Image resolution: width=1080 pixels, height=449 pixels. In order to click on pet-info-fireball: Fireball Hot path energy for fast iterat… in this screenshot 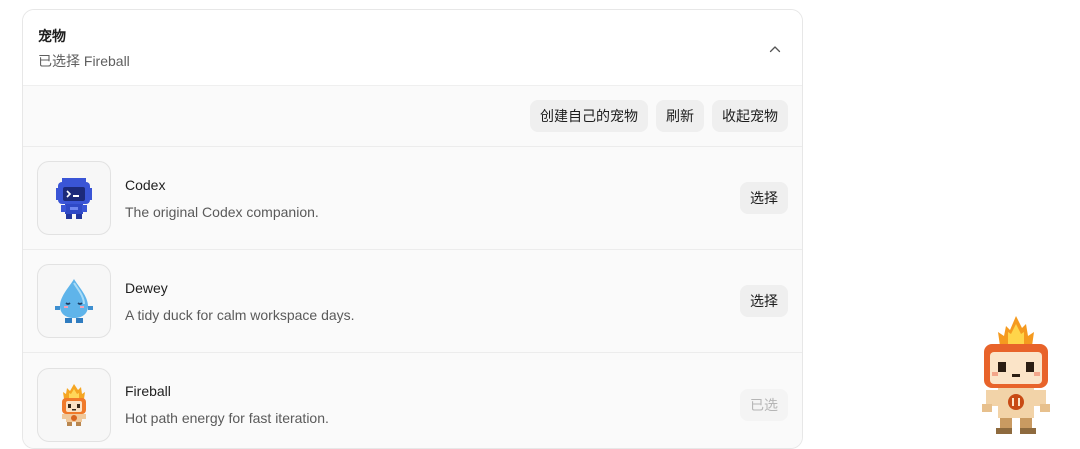, I will do `click(432, 404)`.